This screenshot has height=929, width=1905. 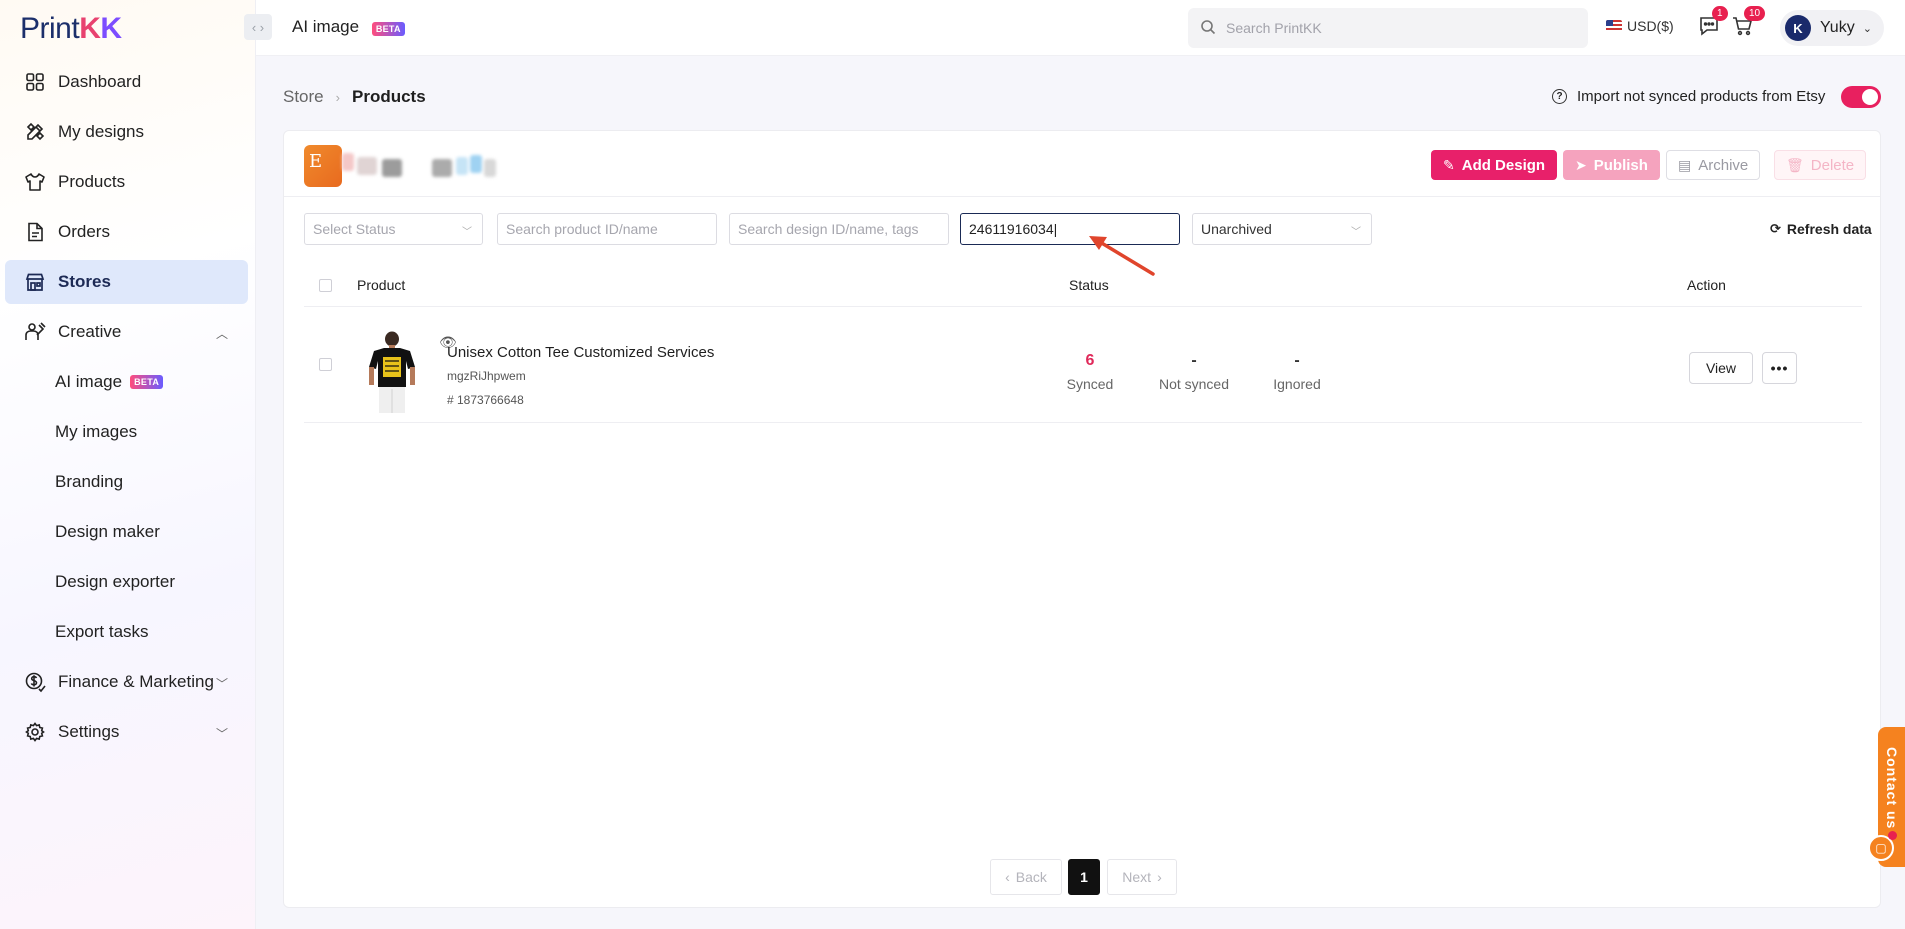 What do you see at coordinates (35, 132) in the screenshot?
I see `pencil-ruler-icon` at bounding box center [35, 132].